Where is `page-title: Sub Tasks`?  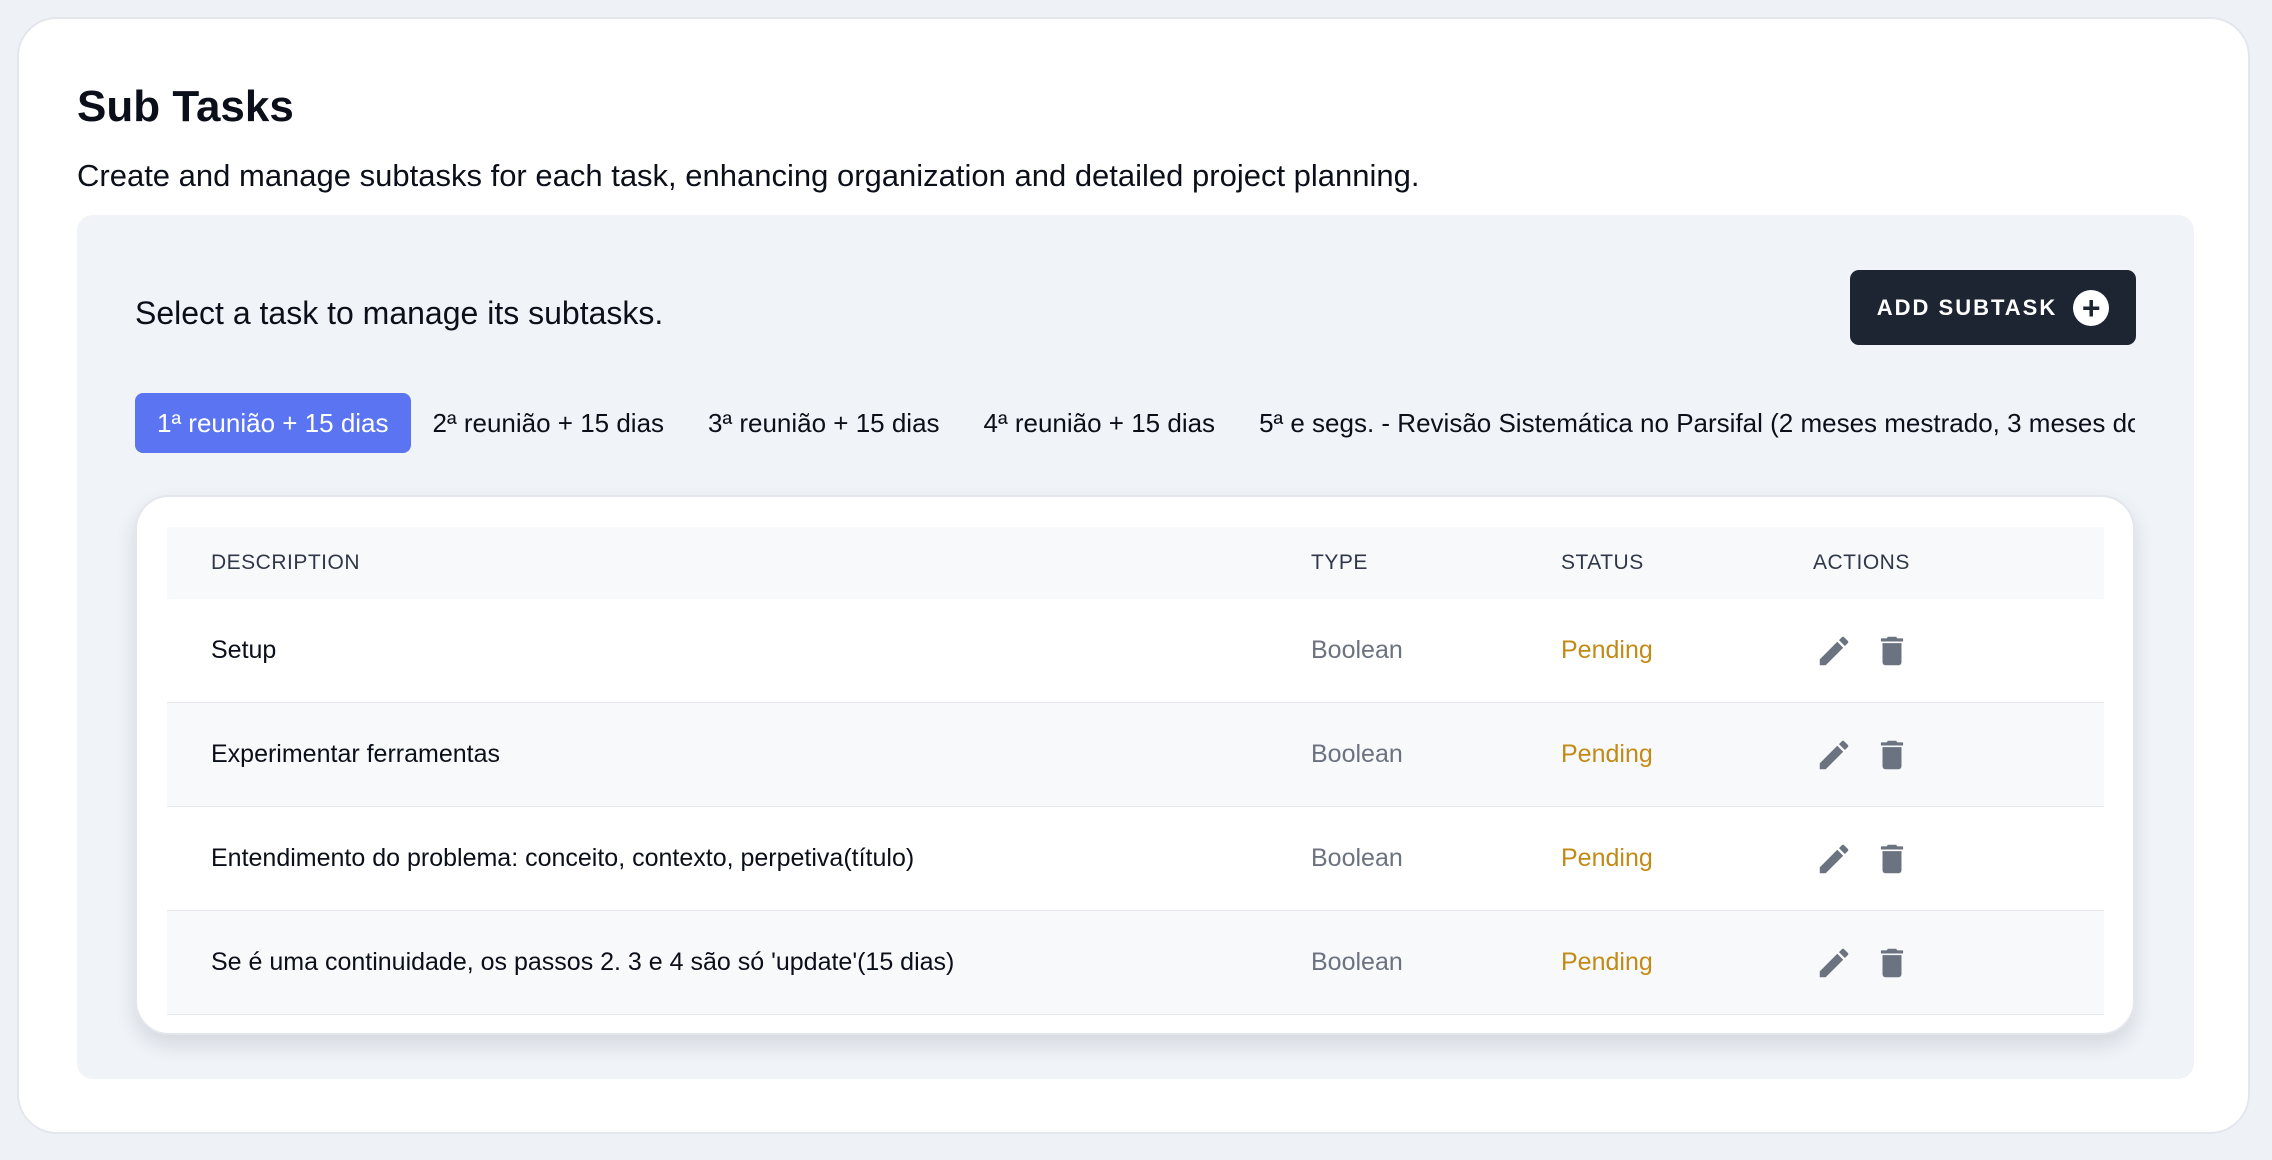 page-title: Sub Tasks is located at coordinates (185, 106).